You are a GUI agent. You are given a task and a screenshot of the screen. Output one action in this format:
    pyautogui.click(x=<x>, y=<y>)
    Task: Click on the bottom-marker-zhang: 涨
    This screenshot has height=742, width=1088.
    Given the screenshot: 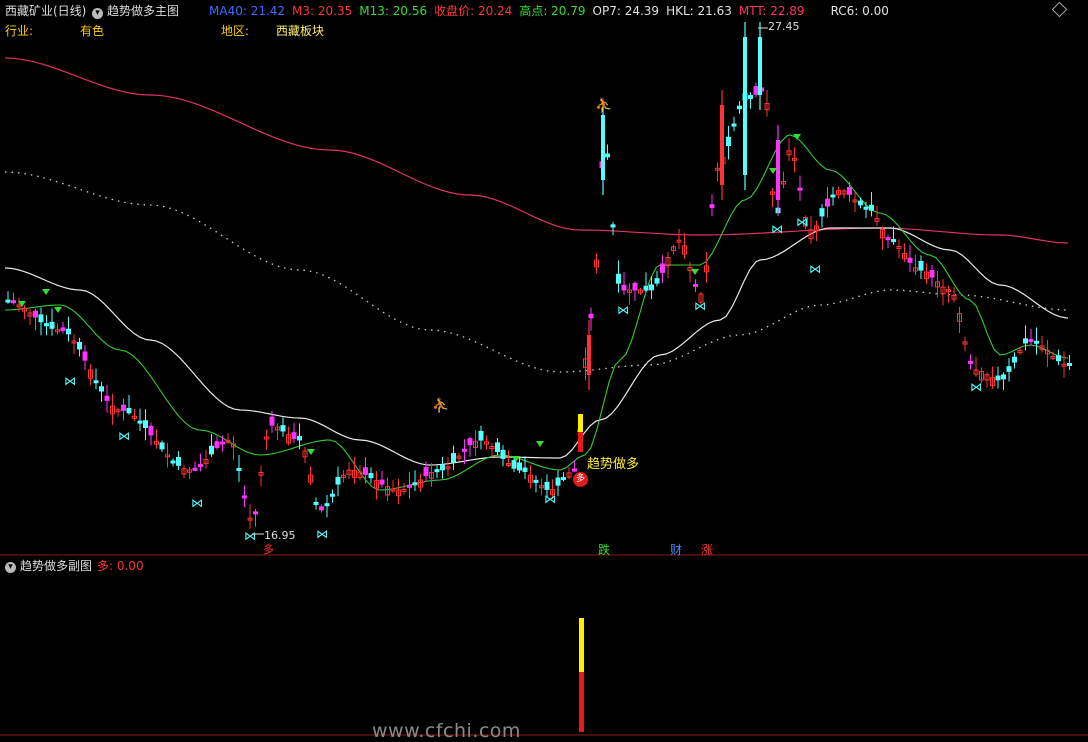 What is the action you would take?
    pyautogui.click(x=707, y=550)
    